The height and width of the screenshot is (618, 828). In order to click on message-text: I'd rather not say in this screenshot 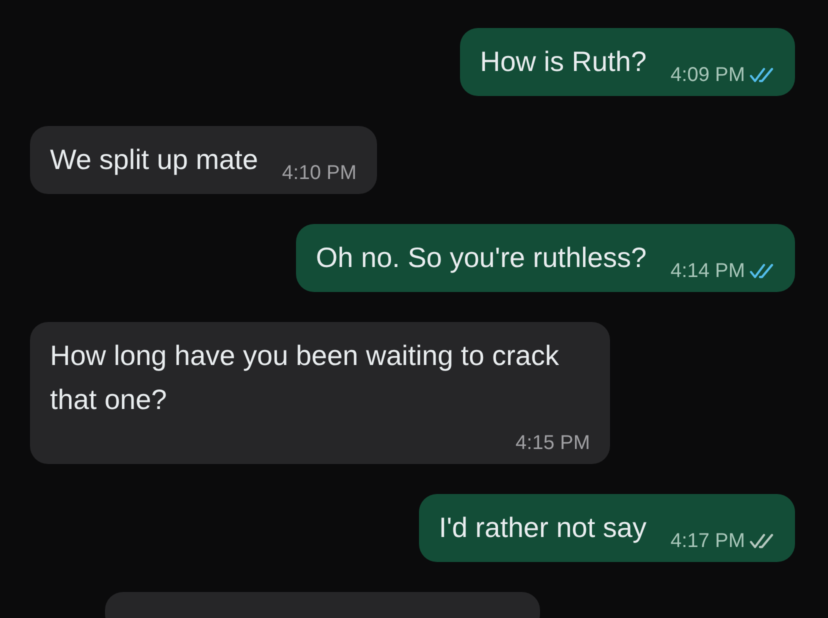, I will do `click(542, 528)`.